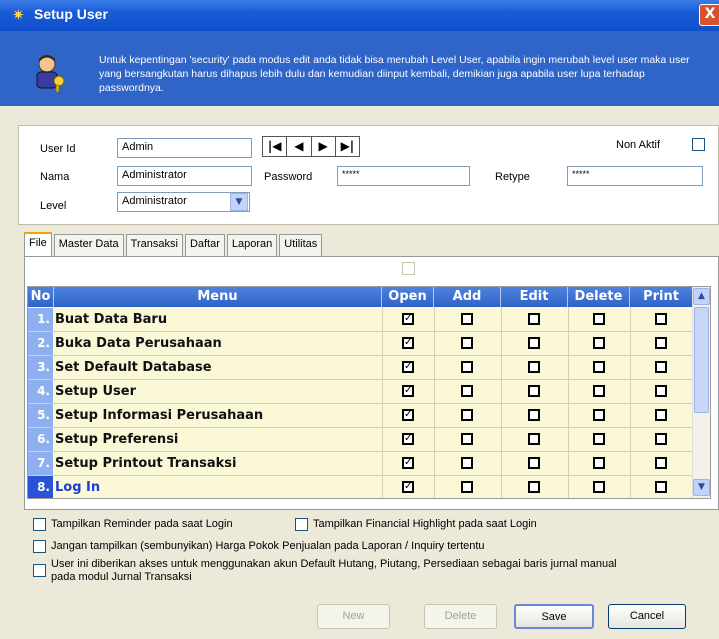  Describe the element at coordinates (40, 319) in the screenshot. I see `row-number: 1.` at that location.